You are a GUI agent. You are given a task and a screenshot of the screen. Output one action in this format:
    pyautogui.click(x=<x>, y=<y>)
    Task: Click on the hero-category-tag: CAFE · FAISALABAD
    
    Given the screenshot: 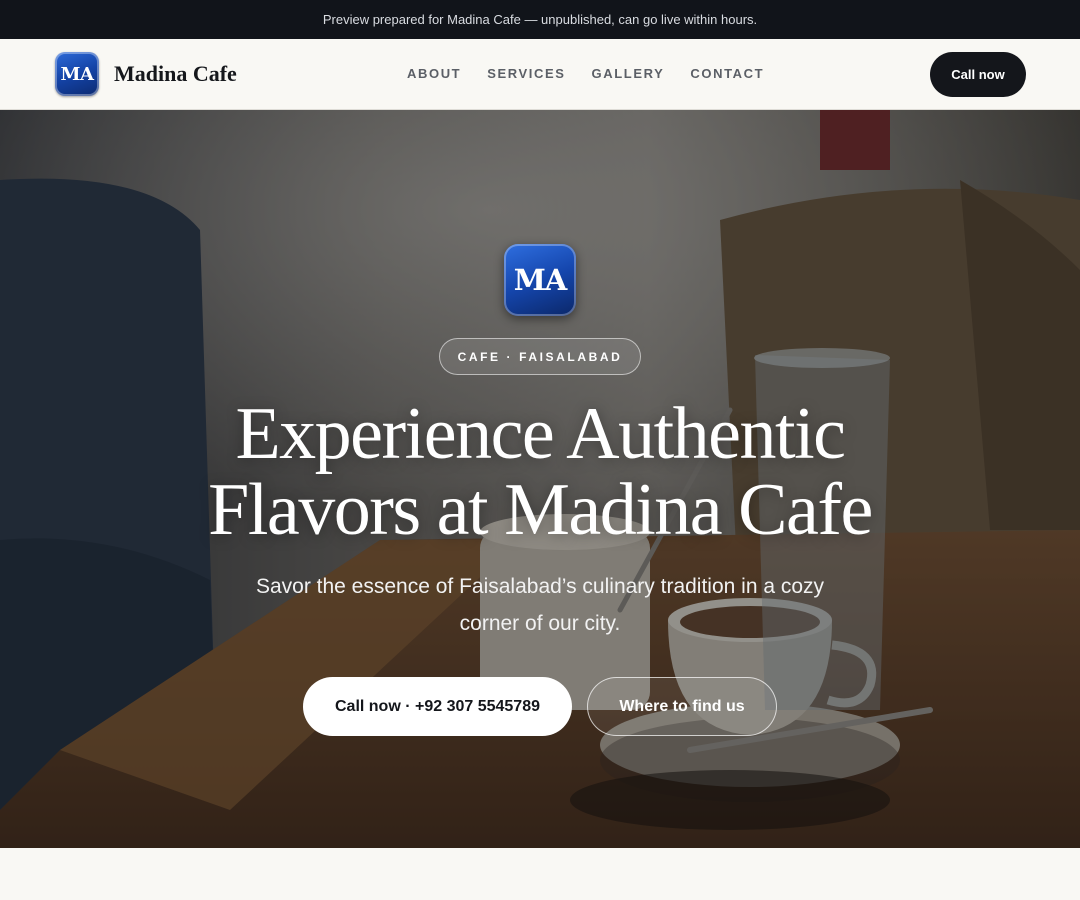 What is the action you would take?
    pyautogui.click(x=540, y=356)
    